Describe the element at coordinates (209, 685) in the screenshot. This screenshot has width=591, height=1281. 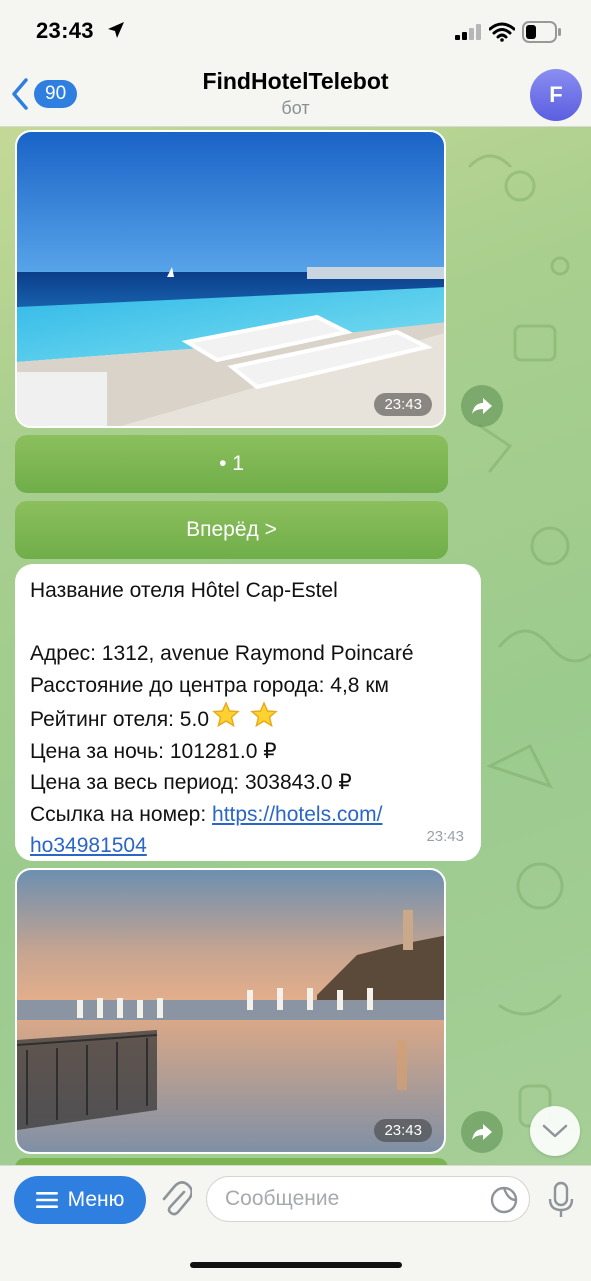
I see `hotel-distance-line: Расстояние до центра города: 4,8 км` at that location.